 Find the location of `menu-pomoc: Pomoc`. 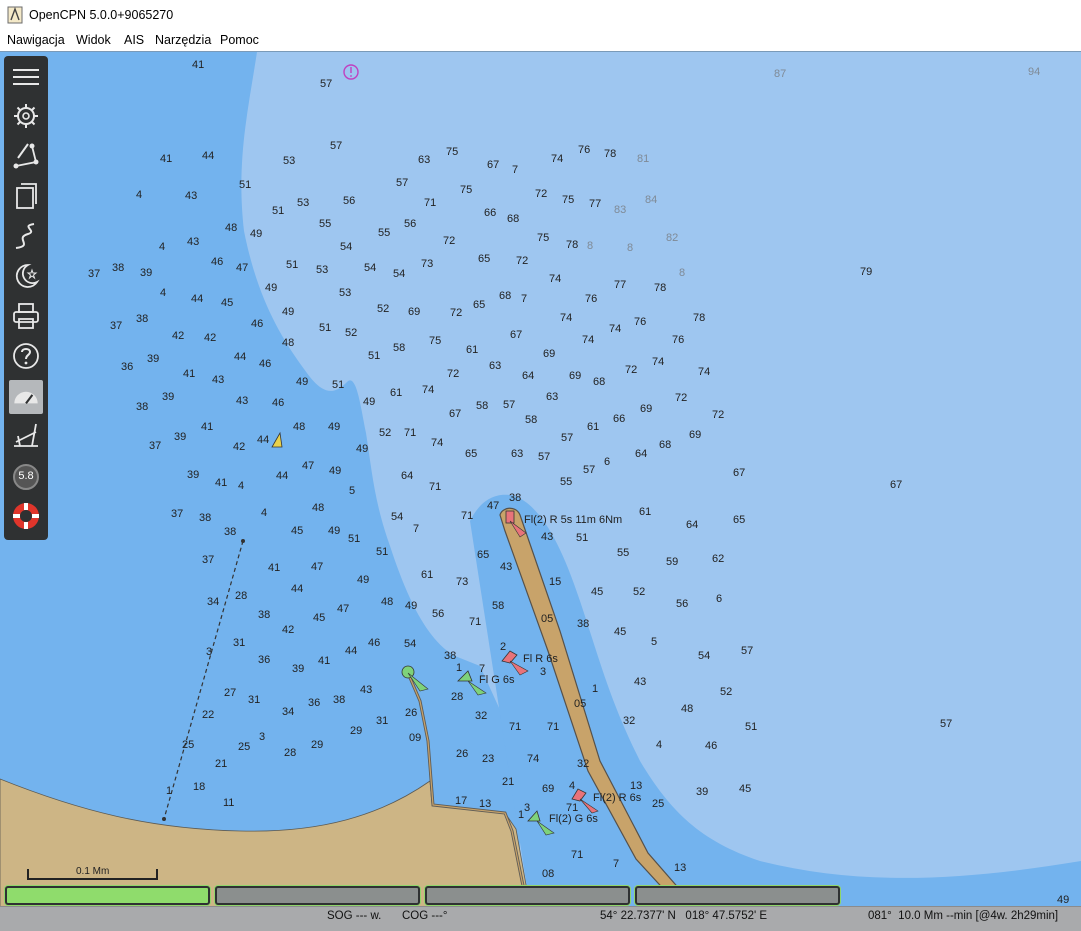

menu-pomoc: Pomoc is located at coordinates (239, 40).